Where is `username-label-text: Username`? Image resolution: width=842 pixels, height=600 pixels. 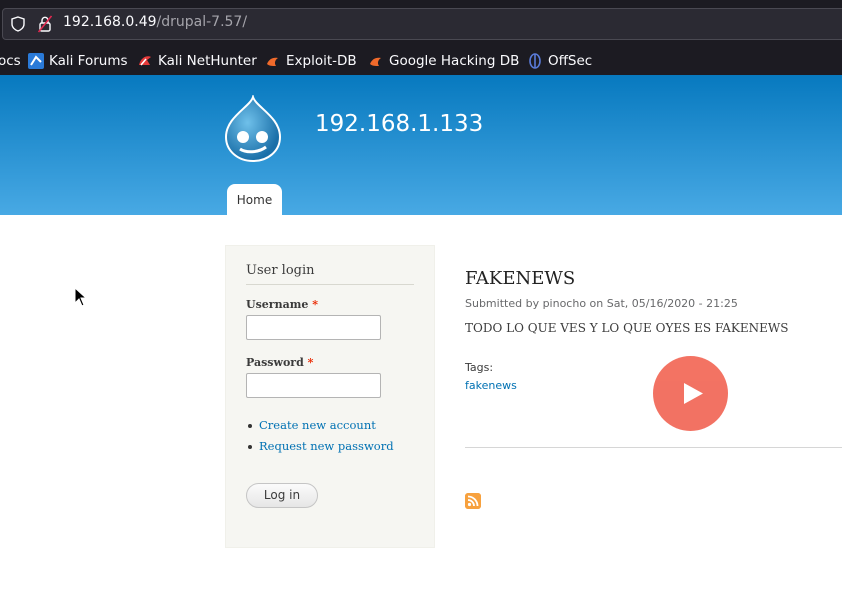
username-label-text: Username is located at coordinates (277, 304).